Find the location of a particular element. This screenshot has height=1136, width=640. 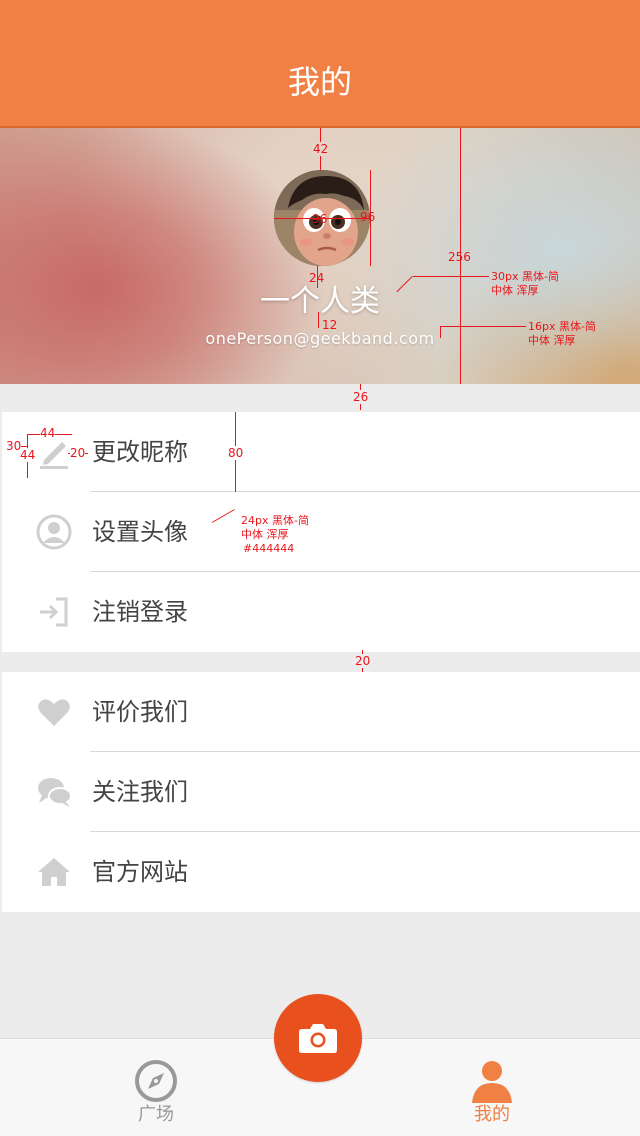

compass-icon is located at coordinates (156, 1081).